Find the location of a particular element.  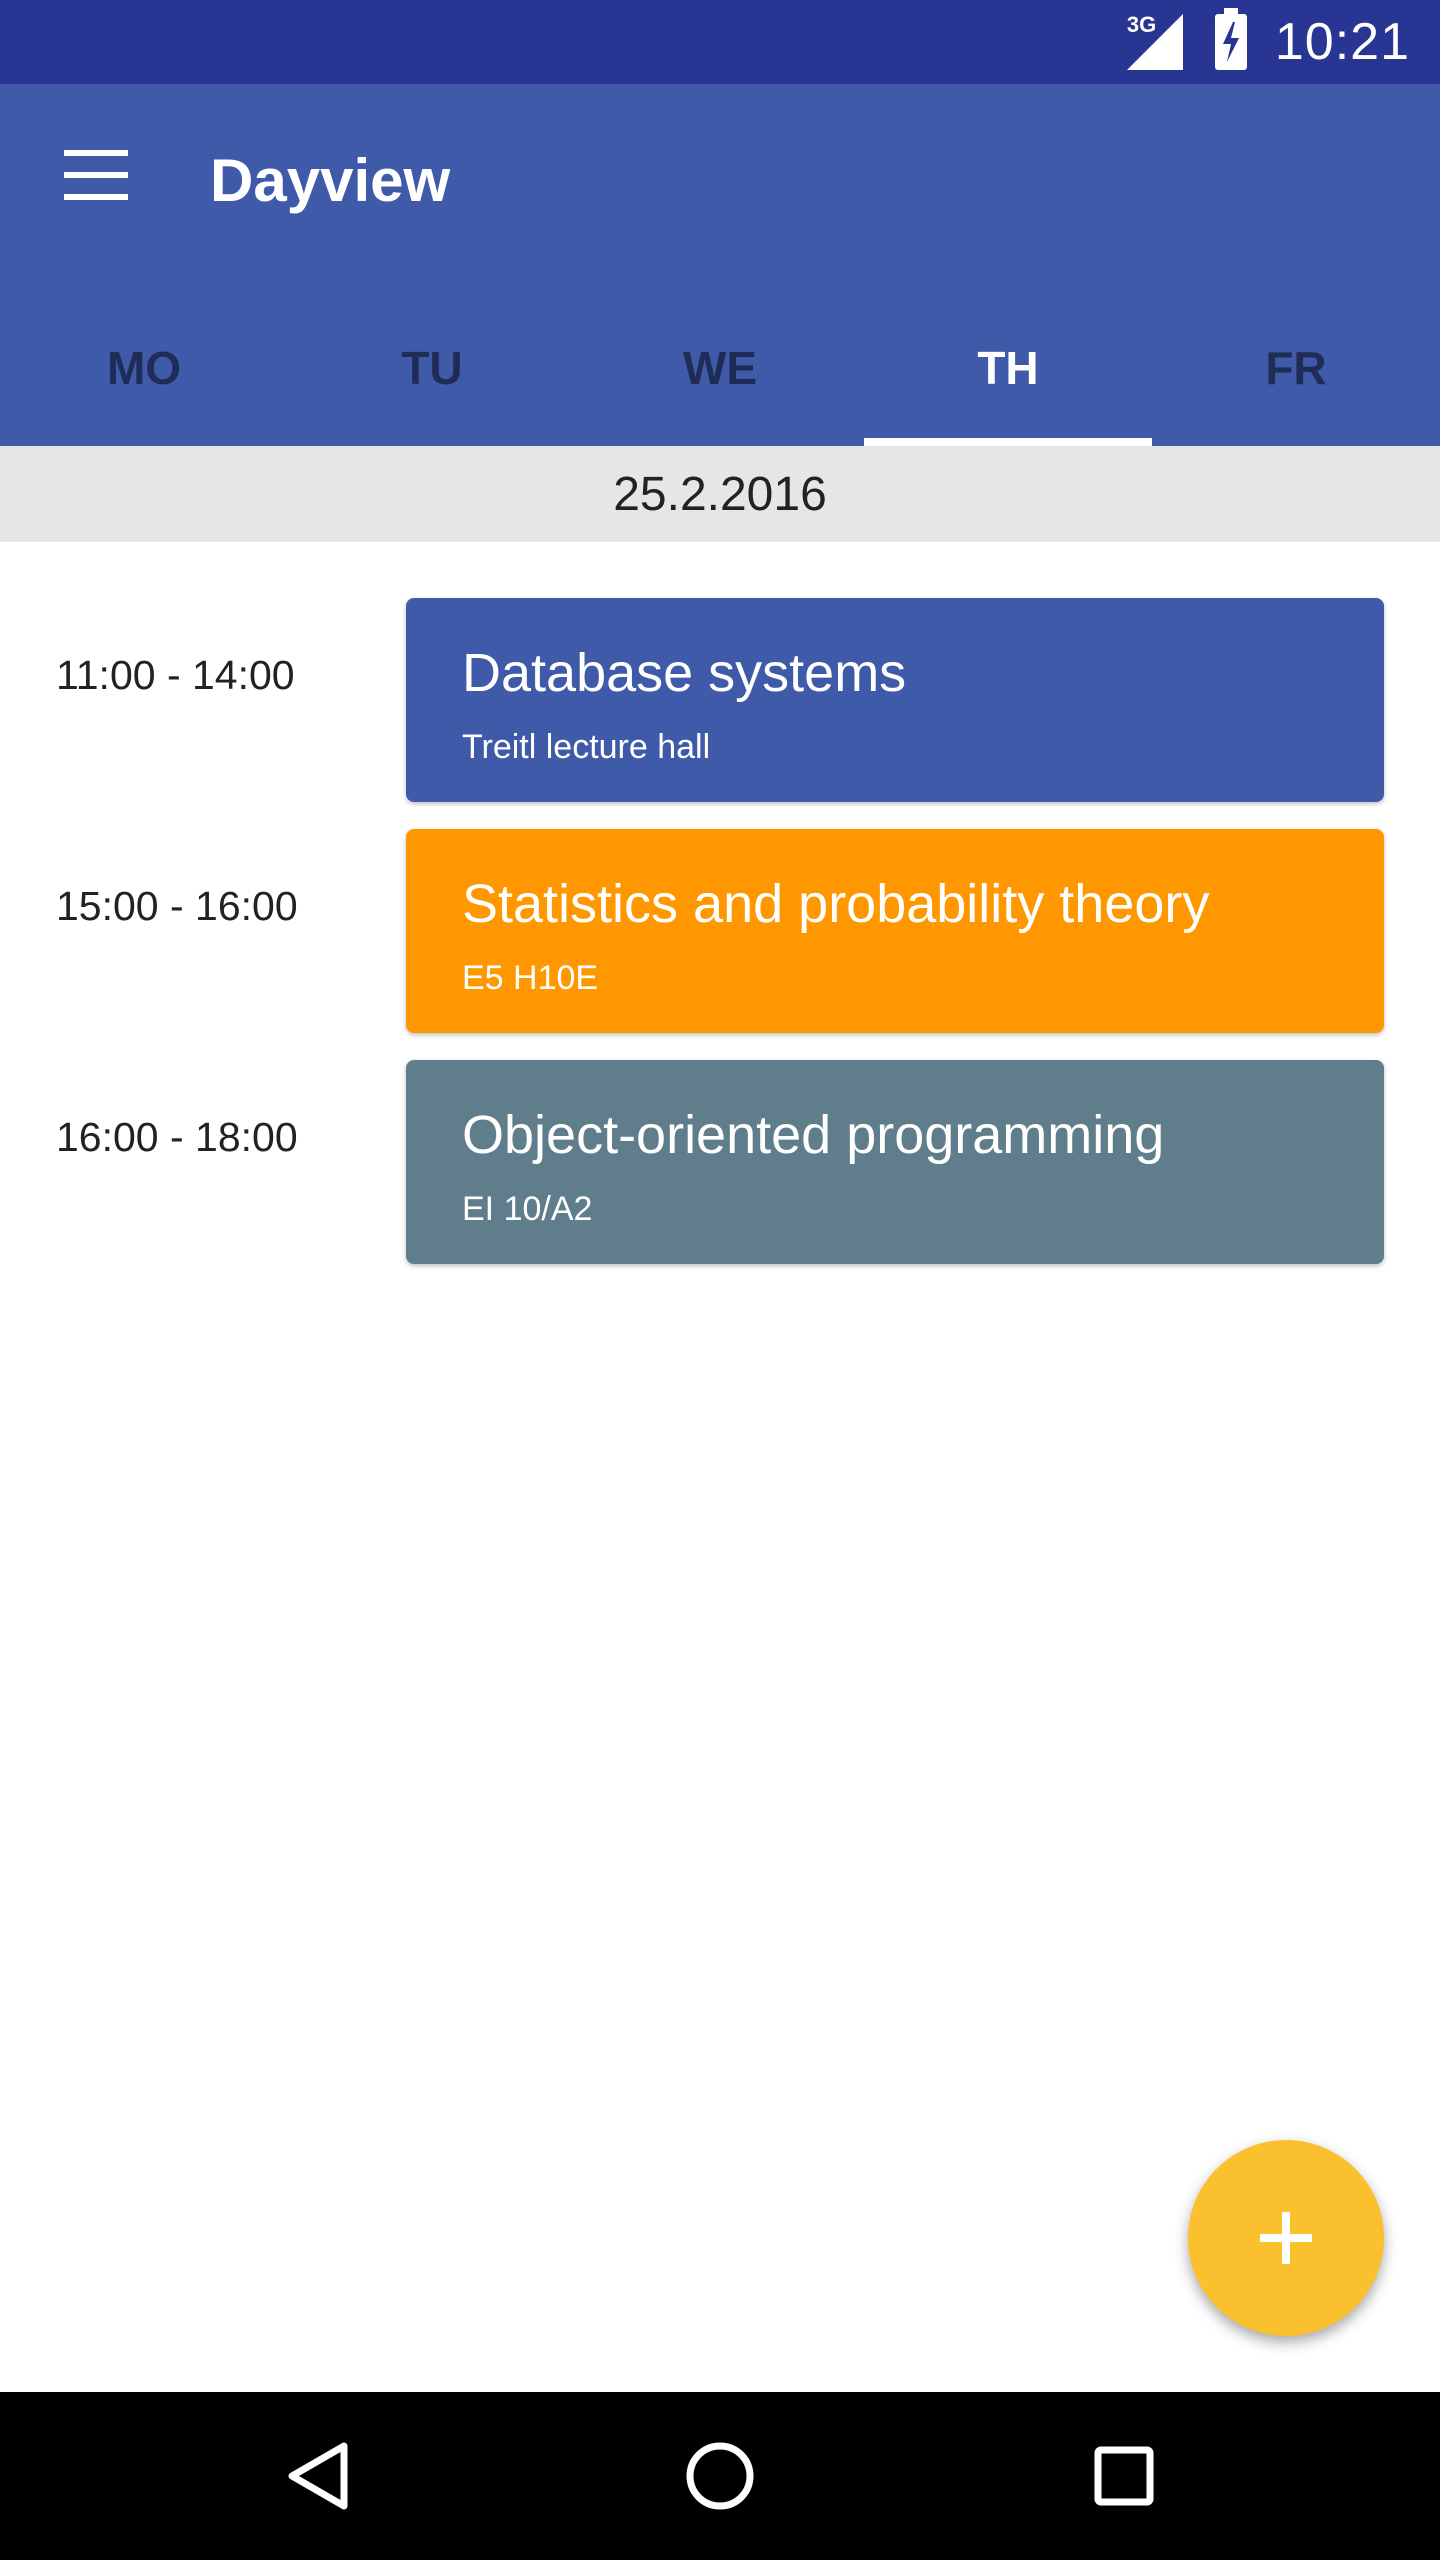

event-card-database-systems: Database systems Treitl lecture hall is located at coordinates (895, 700).